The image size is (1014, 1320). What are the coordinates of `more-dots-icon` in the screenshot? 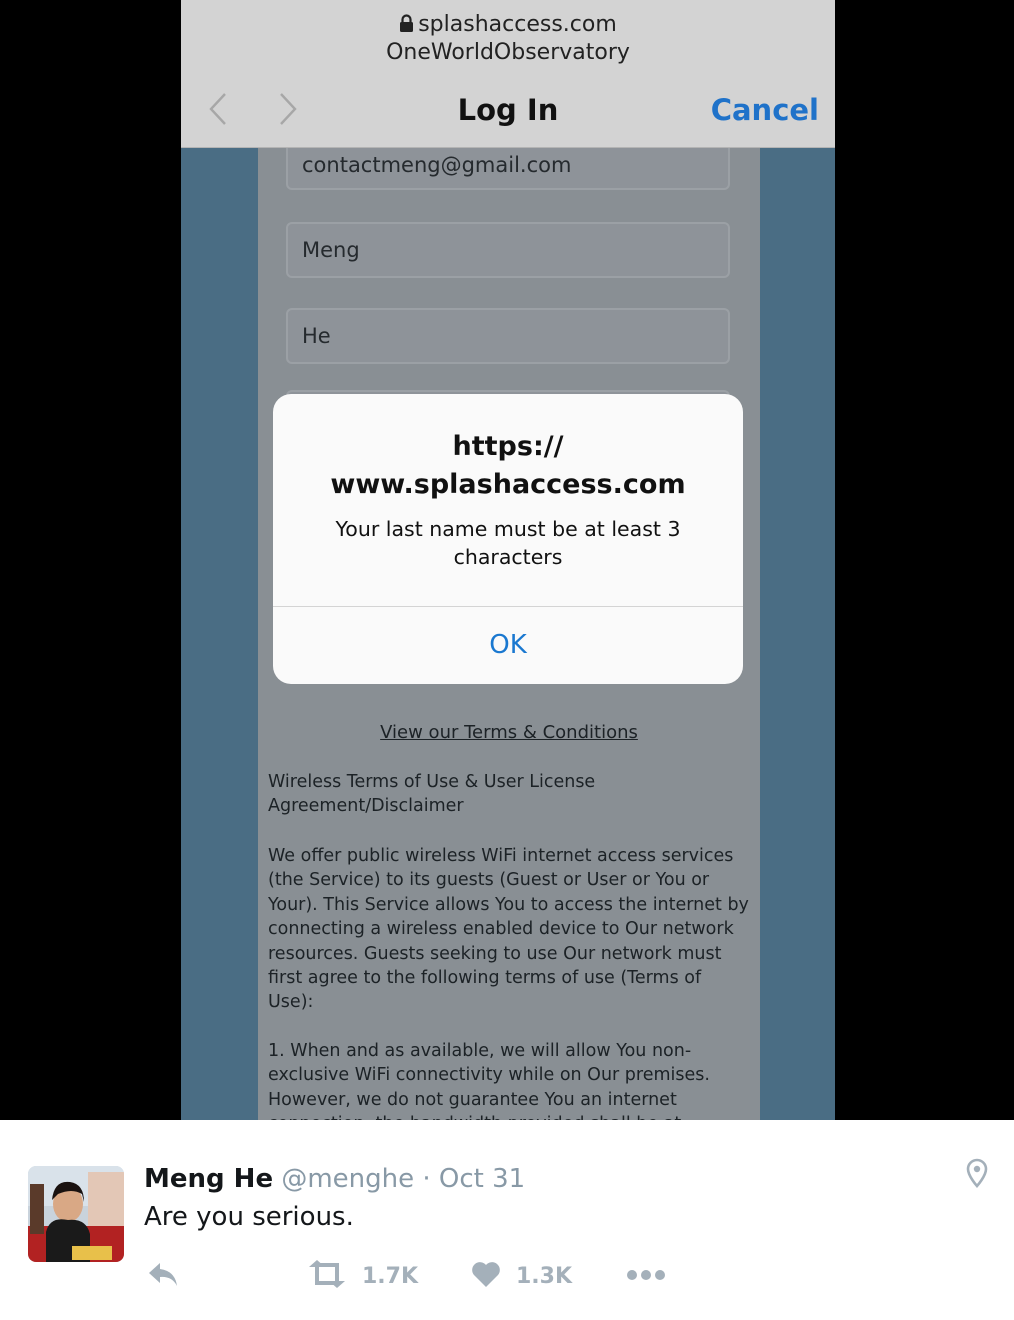 It's located at (646, 1276).